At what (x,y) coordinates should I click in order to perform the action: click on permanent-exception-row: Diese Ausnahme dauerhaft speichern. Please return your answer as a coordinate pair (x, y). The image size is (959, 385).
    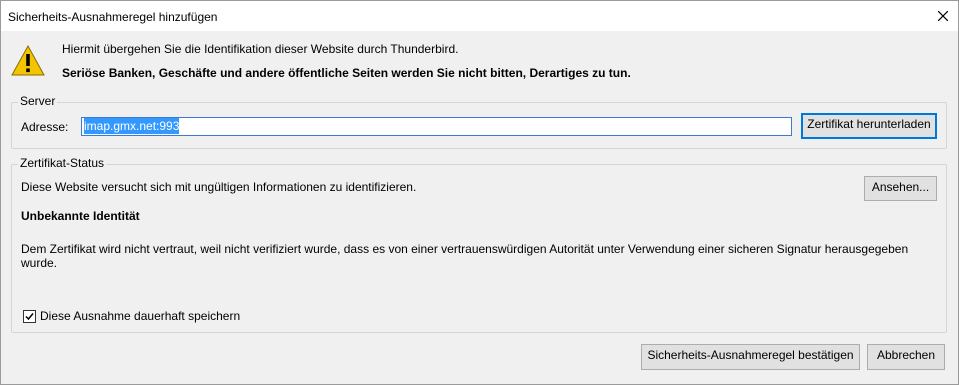
    Looking at the image, I should click on (131, 316).